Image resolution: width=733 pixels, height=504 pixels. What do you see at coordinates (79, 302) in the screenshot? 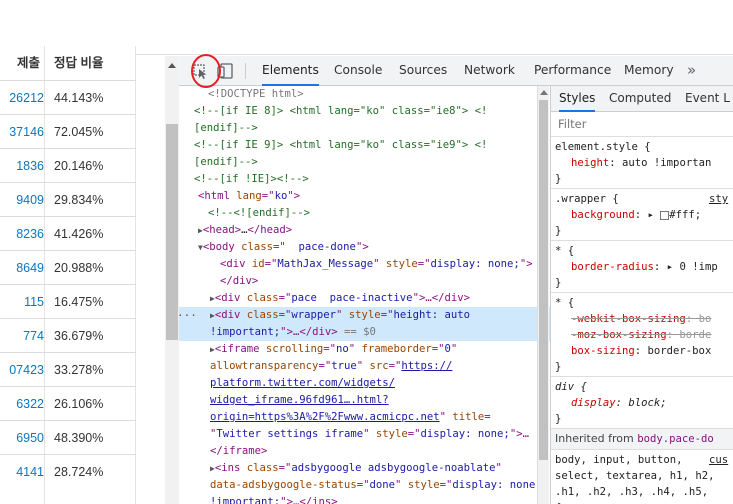
I see `accuracy-cell: 16.475%` at bounding box center [79, 302].